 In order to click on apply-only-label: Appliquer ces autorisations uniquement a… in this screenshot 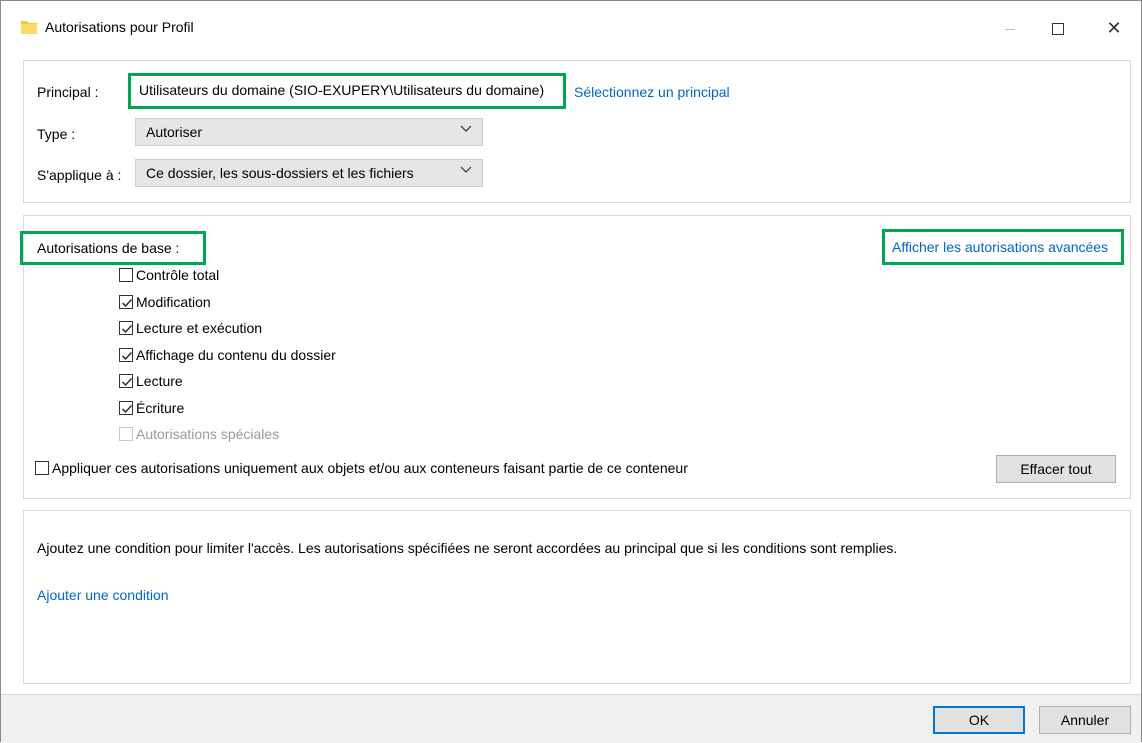, I will do `click(370, 468)`.